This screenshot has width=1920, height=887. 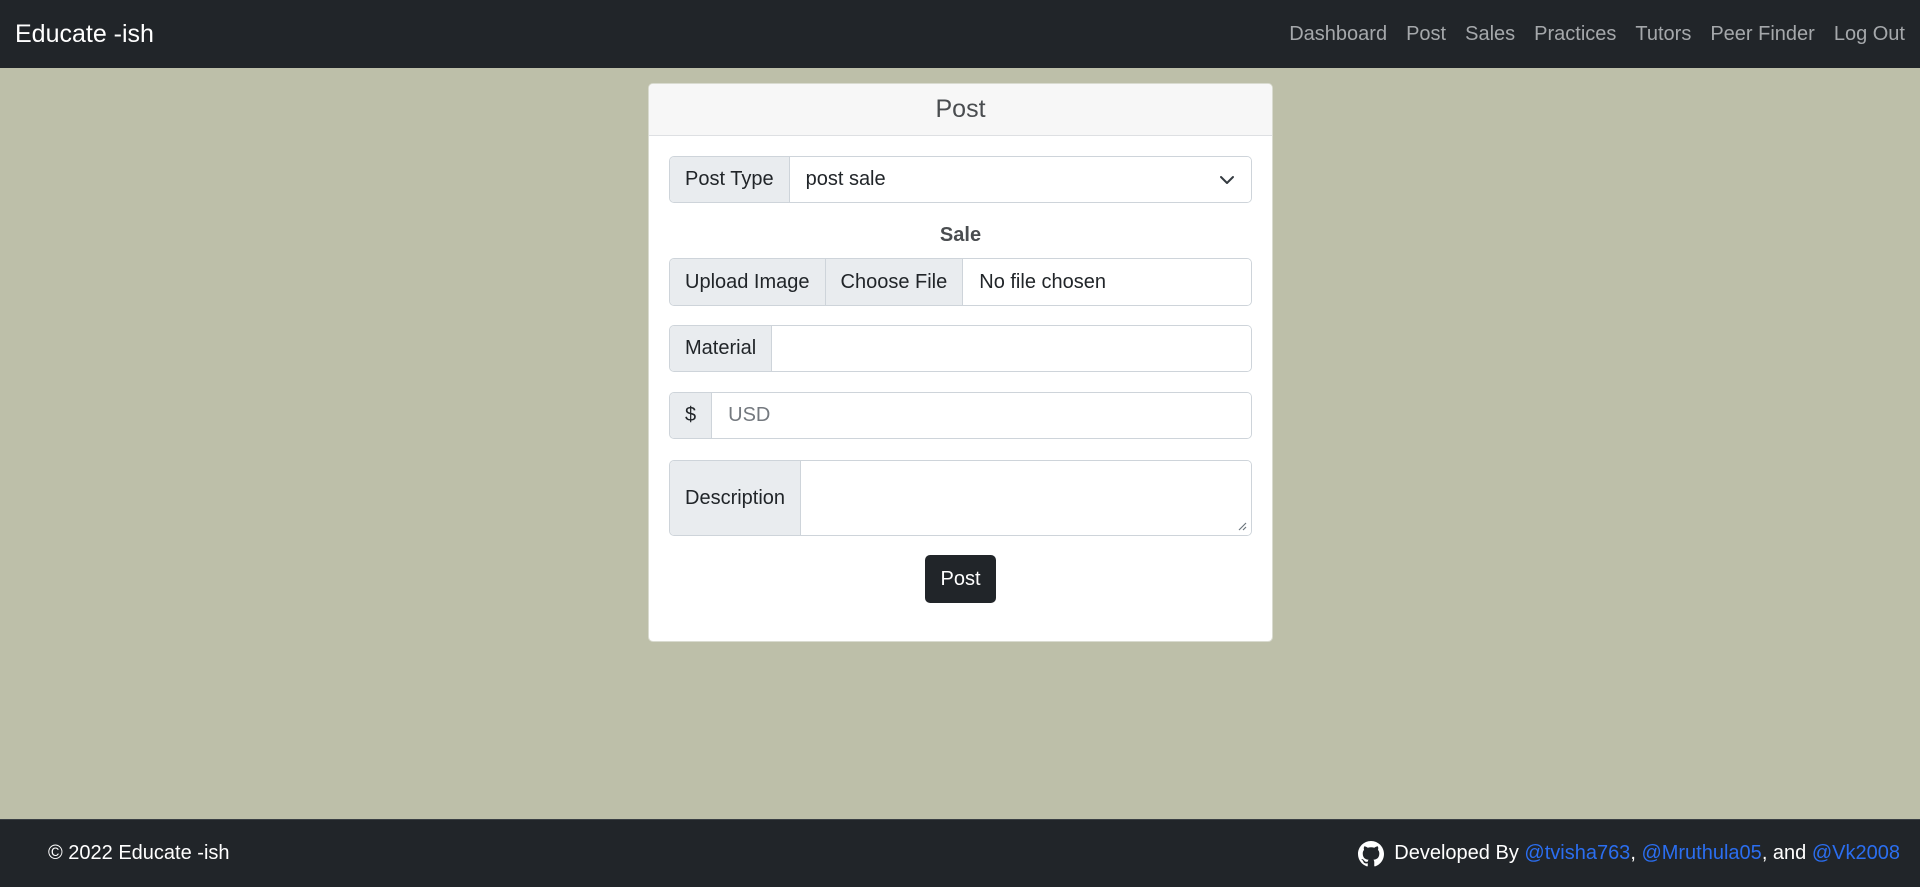 What do you see at coordinates (1107, 282) in the screenshot?
I see `file-status: No file chosen` at bounding box center [1107, 282].